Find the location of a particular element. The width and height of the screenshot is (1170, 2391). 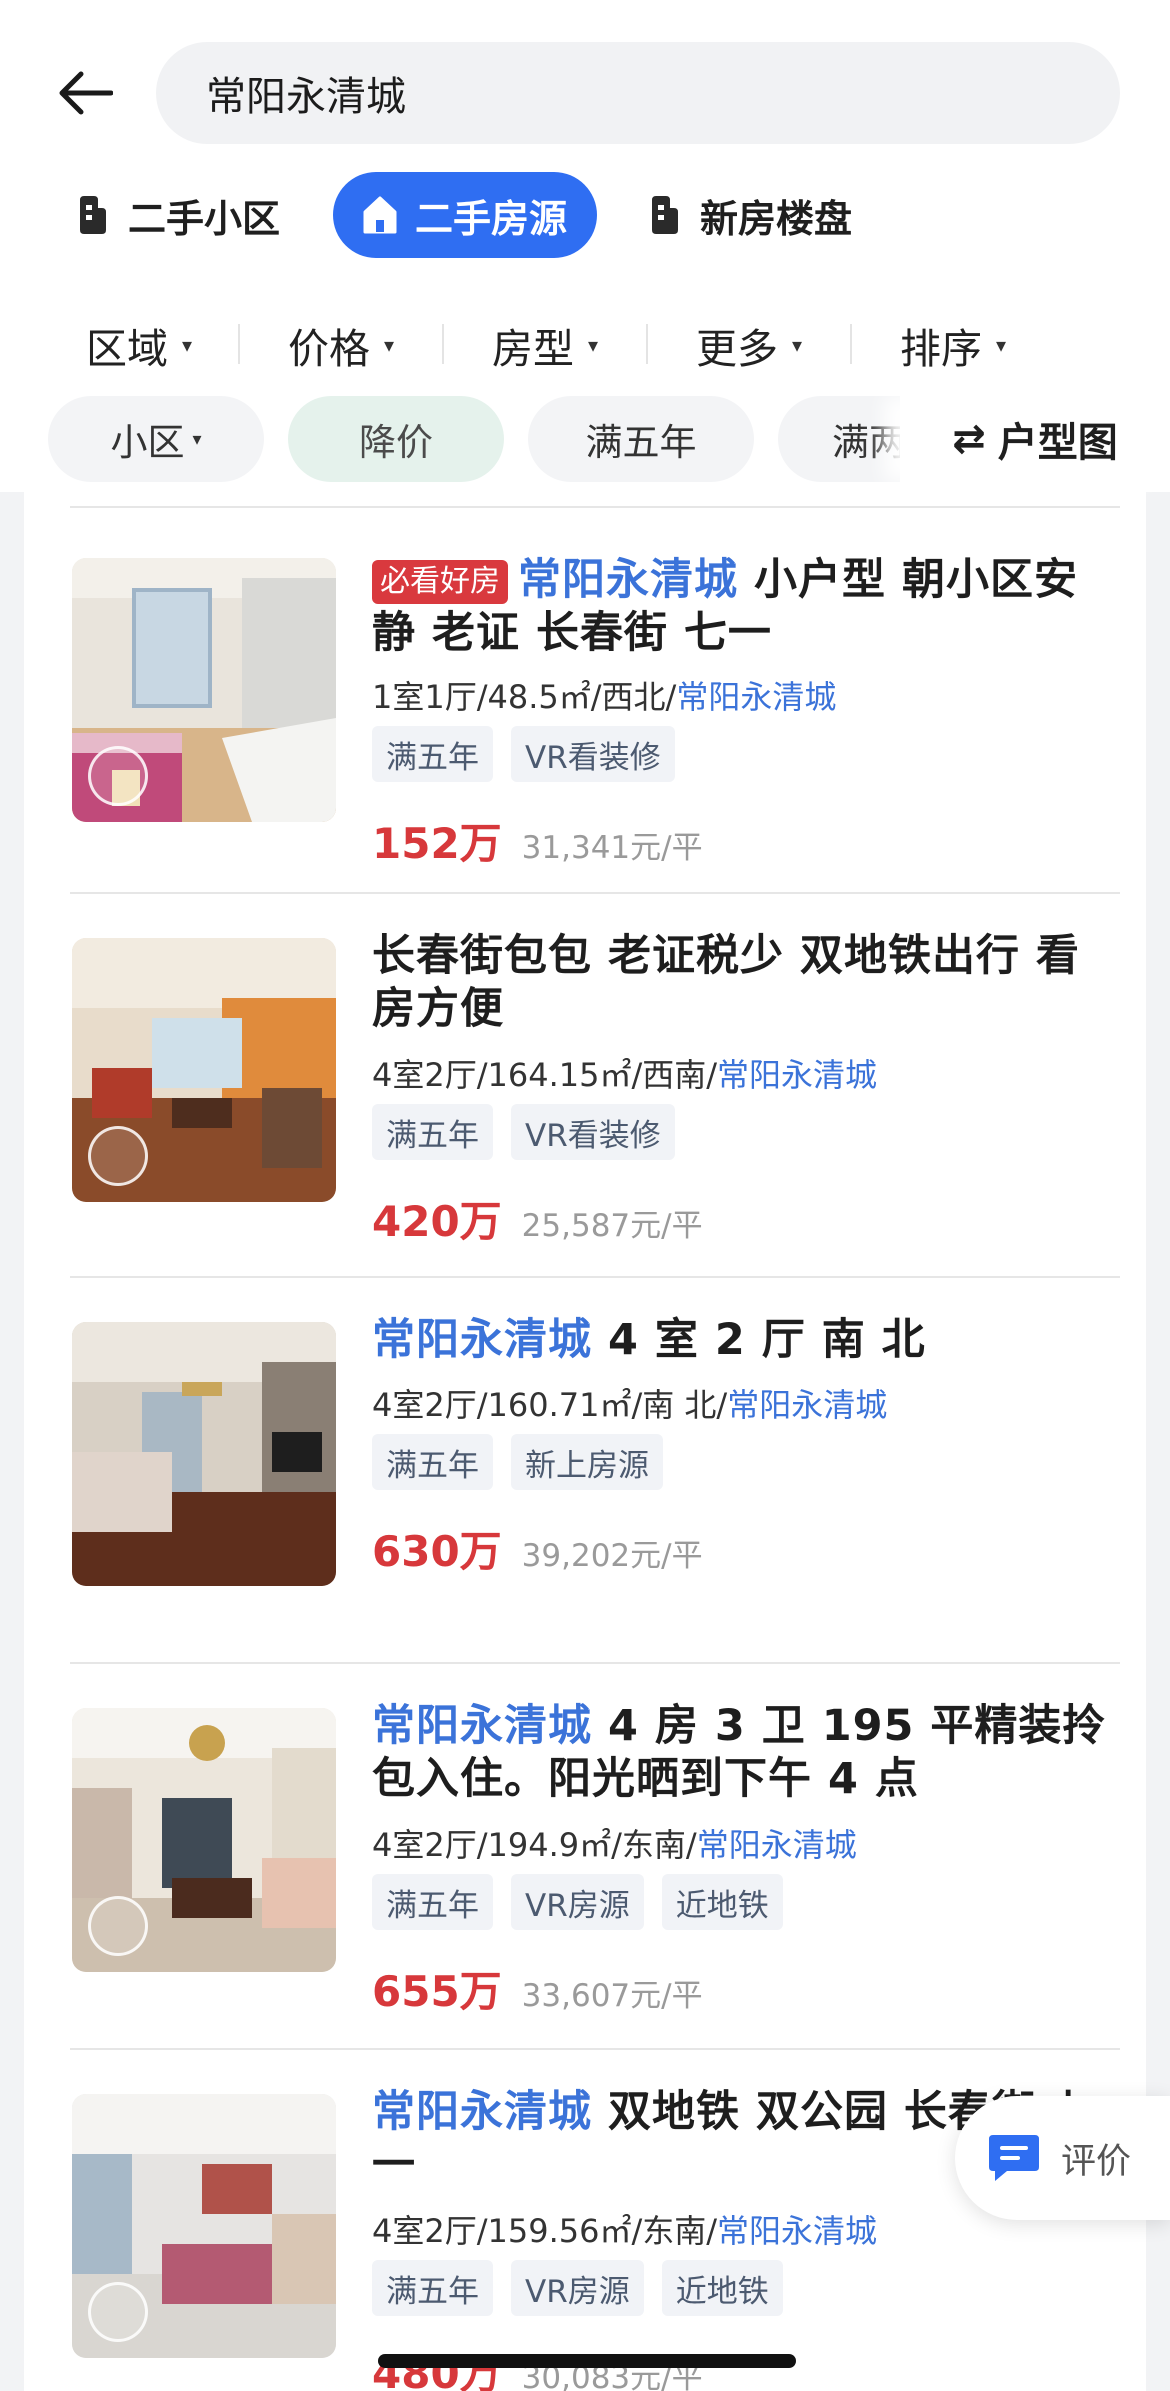

listing-title: 常阳永清城 4 房 3 卫 195 平精装拎包入住。阳光晒到下午 4 点 is located at coordinates (742, 1753).